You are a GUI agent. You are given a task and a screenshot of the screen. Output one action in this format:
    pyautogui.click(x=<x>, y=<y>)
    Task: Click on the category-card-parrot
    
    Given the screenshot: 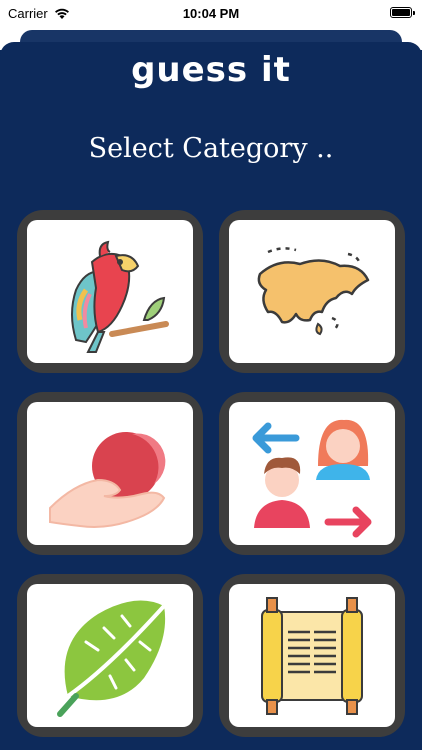 What is the action you would take?
    pyautogui.click(x=110, y=291)
    